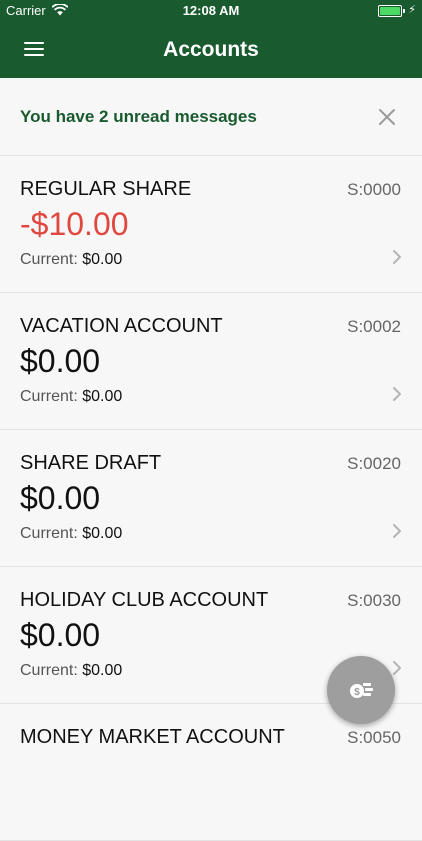  I want to click on account-name: REGULAR SHARE, so click(106, 189).